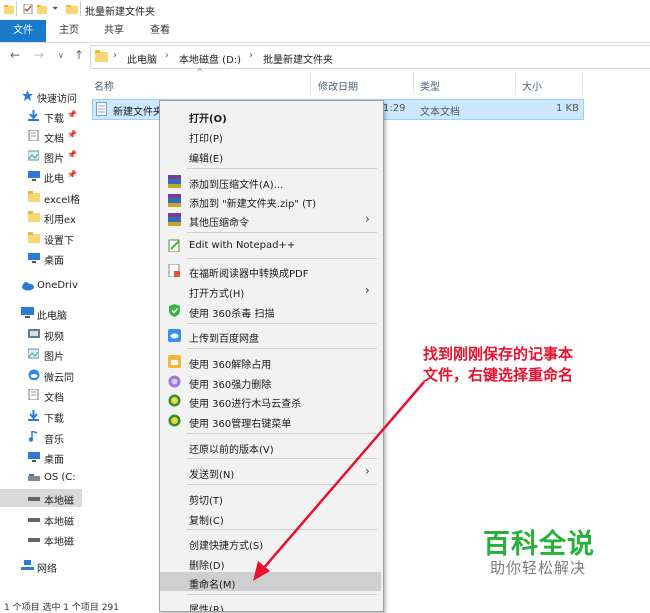  Describe the element at coordinates (270, 335) in the screenshot. I see `menu-baidu-upload: 上传到百度网盘` at that location.